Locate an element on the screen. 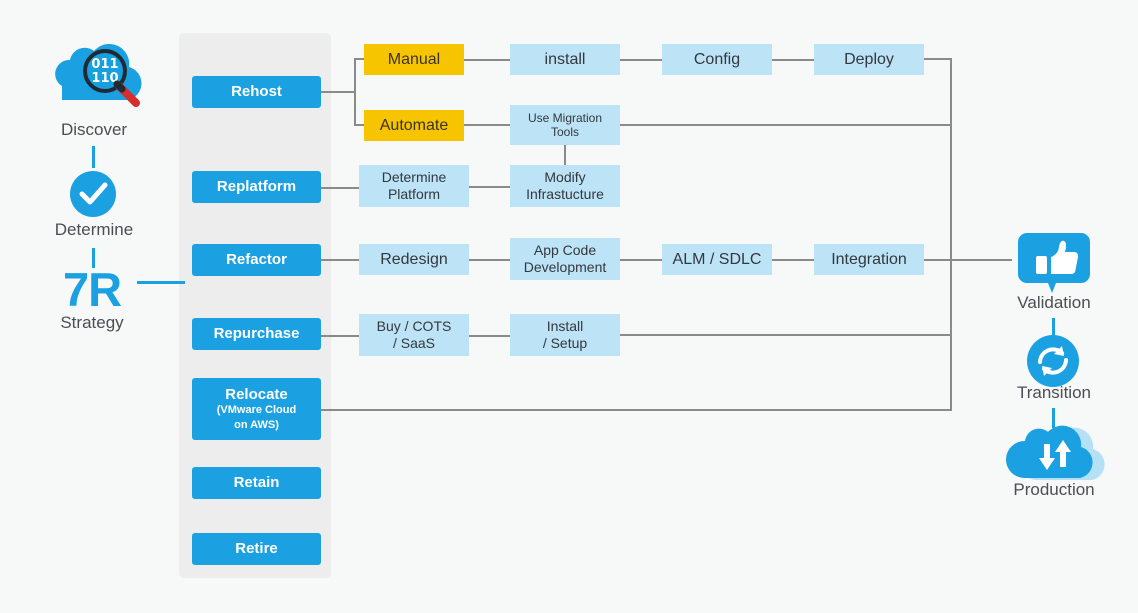  connector-automate-tools is located at coordinates (487, 125).